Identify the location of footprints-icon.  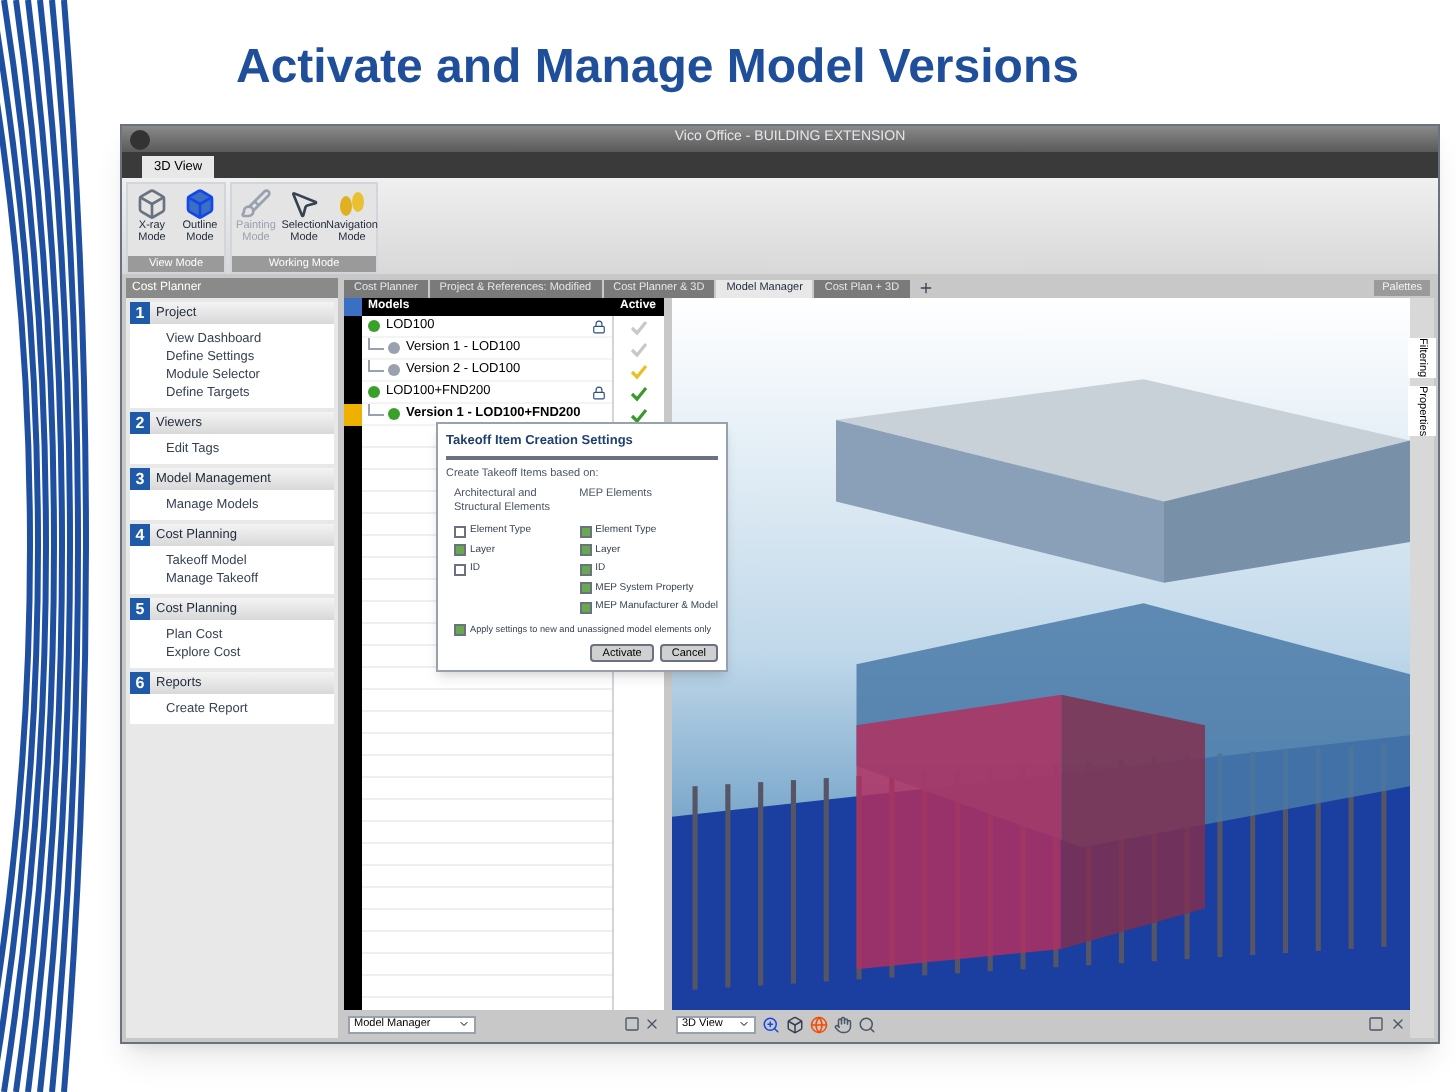
(352, 204).